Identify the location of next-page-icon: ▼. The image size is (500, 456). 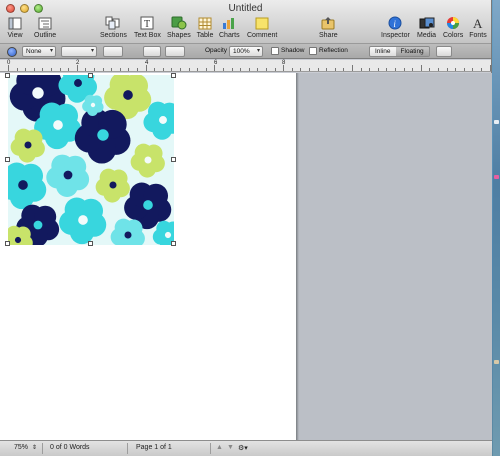
(230, 447).